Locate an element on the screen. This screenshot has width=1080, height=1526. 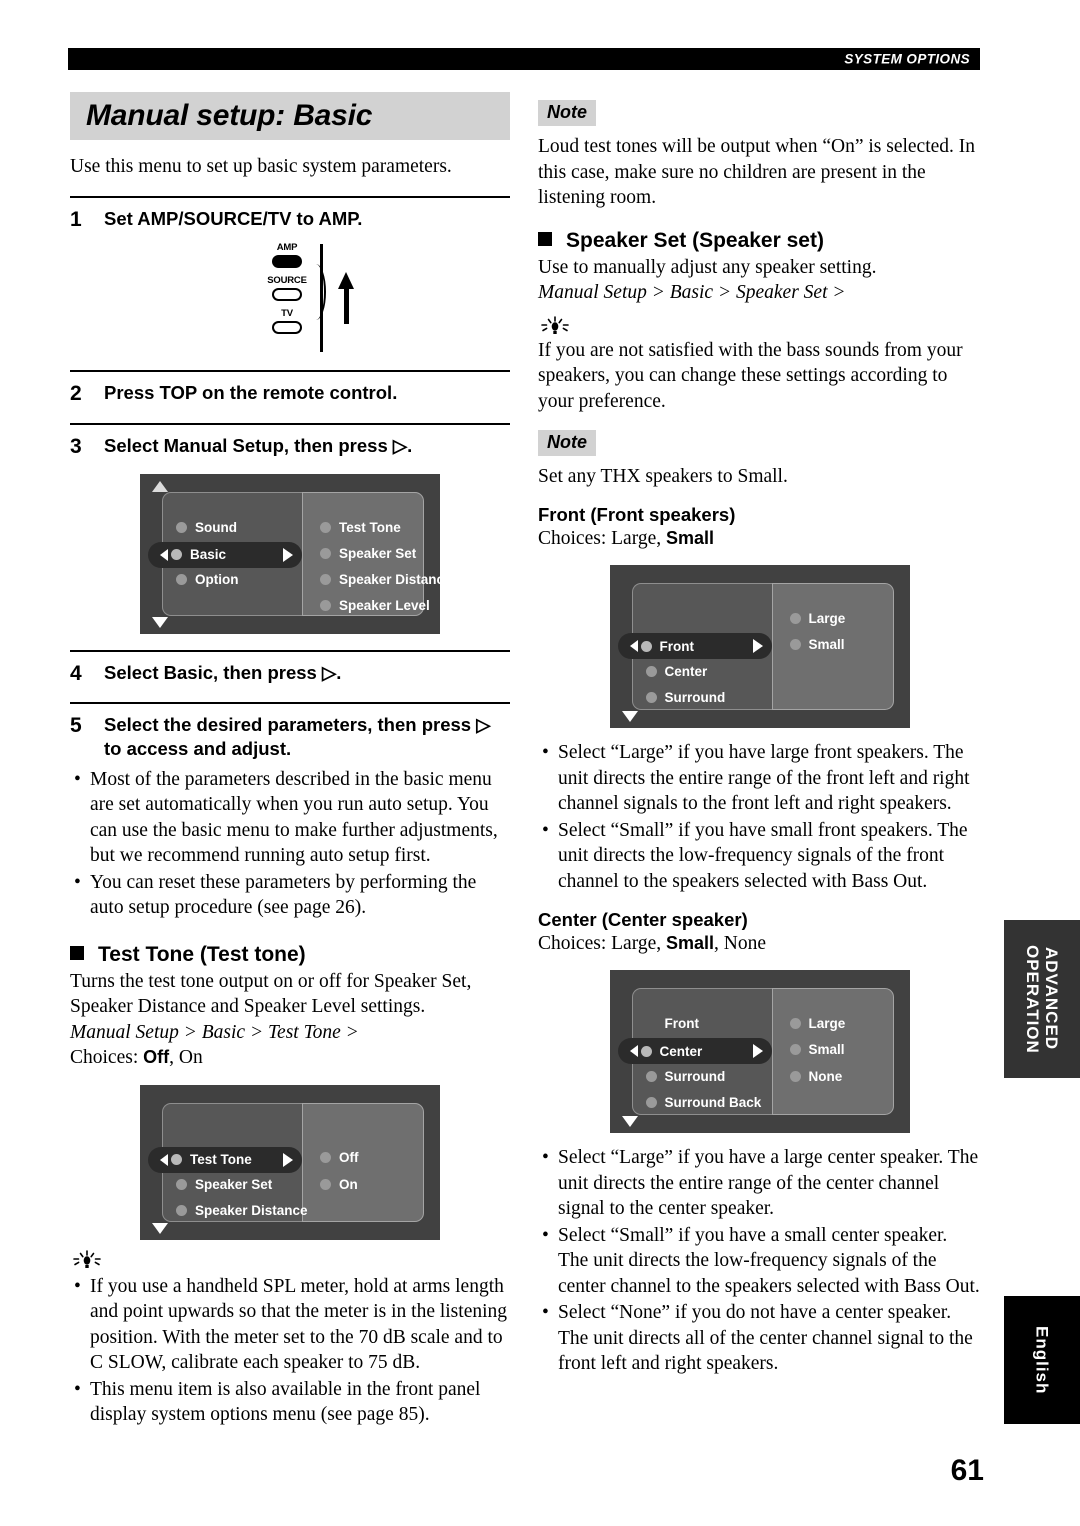
speaker-set-path: Manual Setup > Basic > Speaker Set > is located at coordinates (692, 293).